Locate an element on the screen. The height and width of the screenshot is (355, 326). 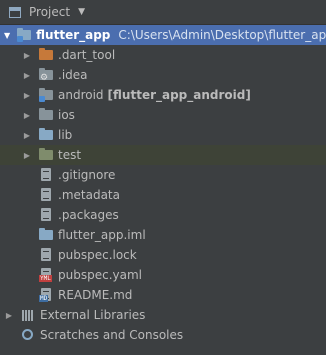
tree-node-dart-tool: ▶ .dart_tool is located at coordinates (163, 55).